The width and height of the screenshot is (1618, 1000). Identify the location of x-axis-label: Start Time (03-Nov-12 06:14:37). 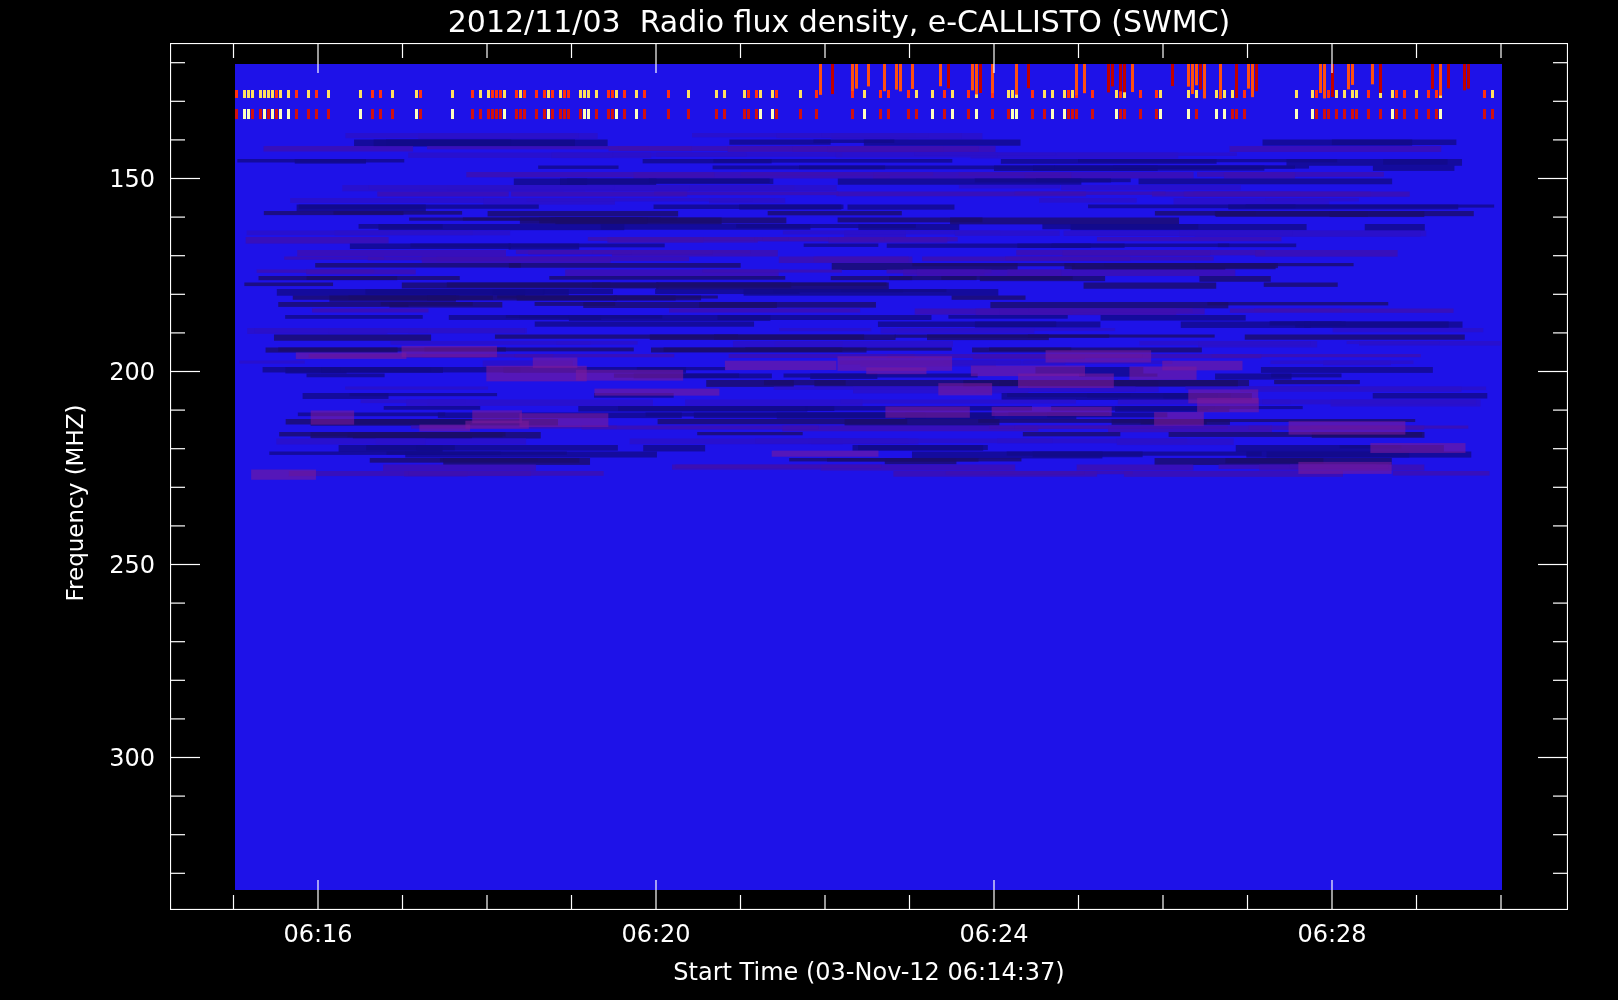
(869, 972).